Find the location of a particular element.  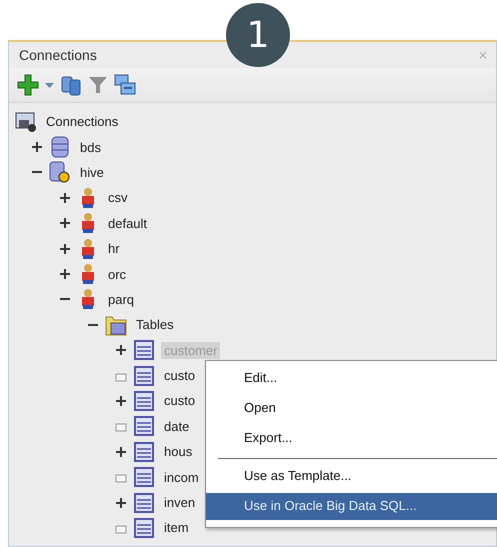

tree-item: incom is located at coordinates (181, 477).